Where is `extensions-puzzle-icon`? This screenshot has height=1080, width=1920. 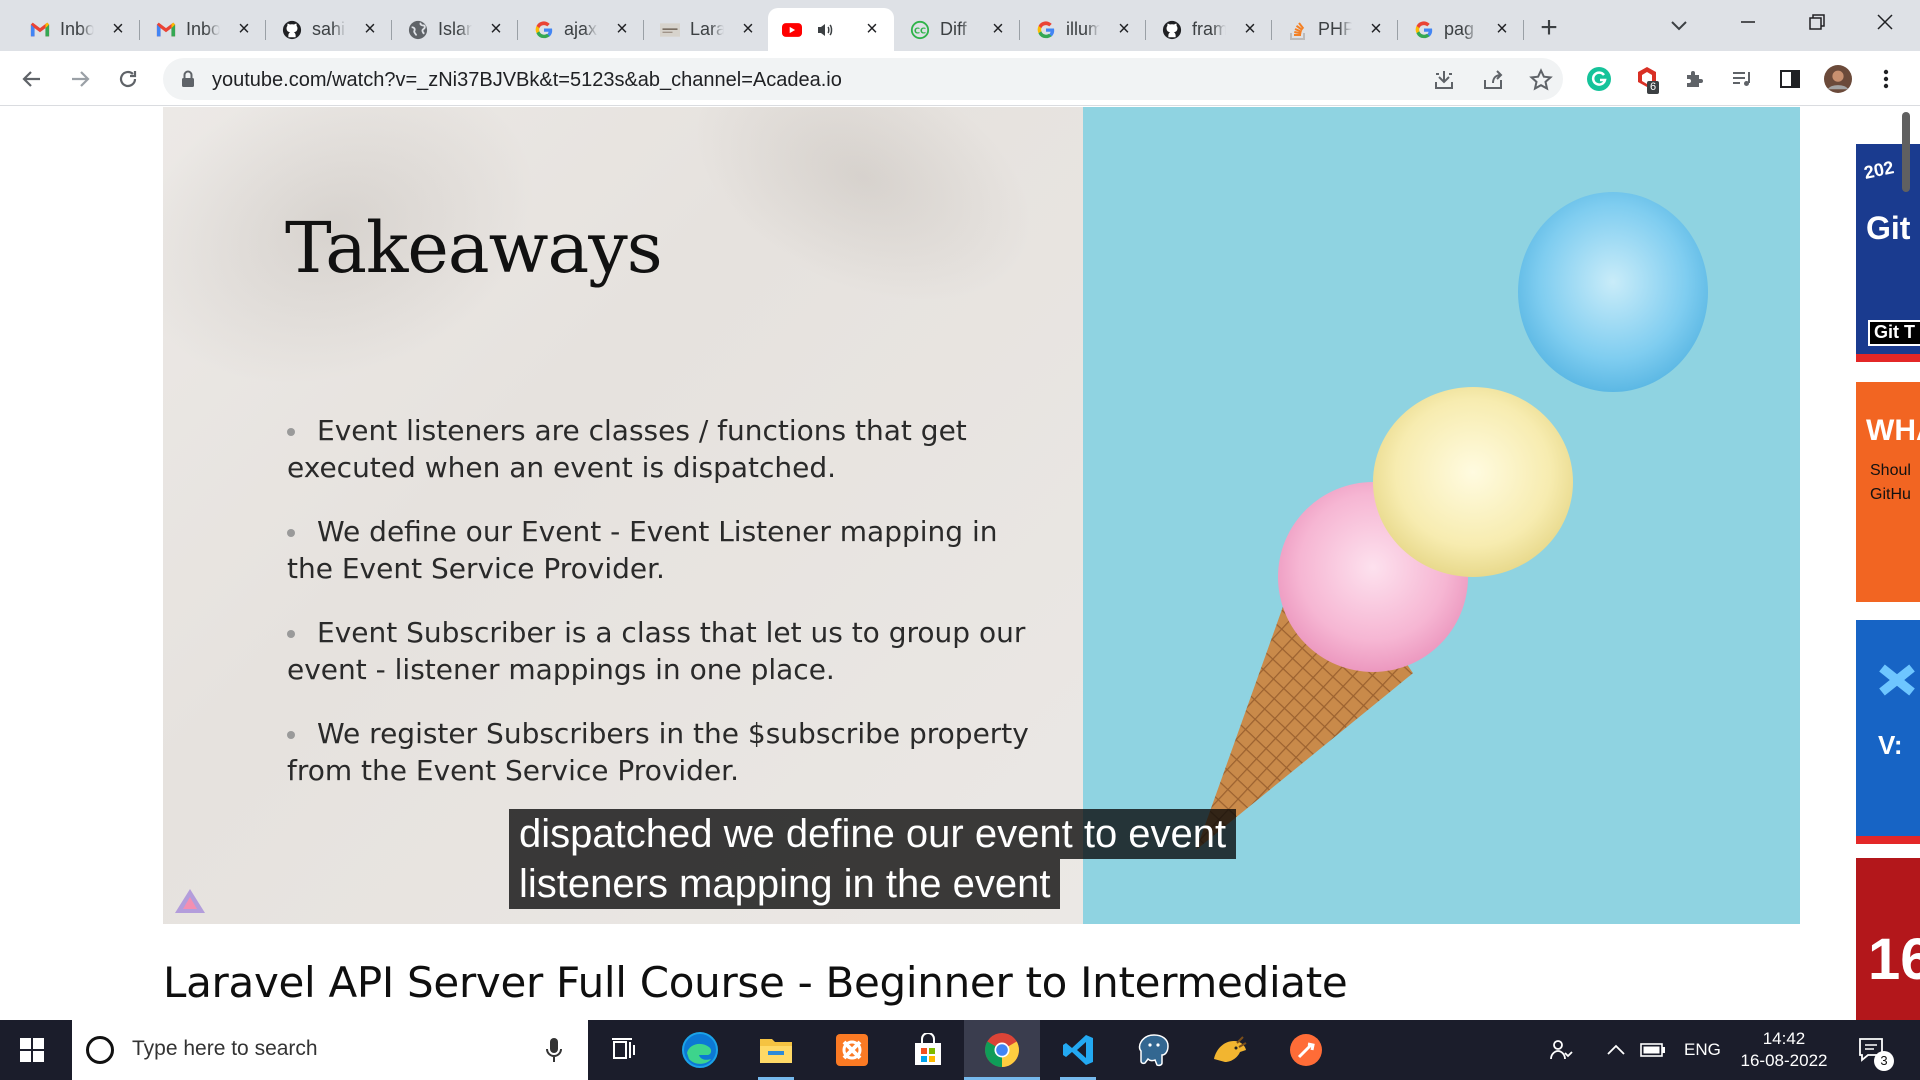 extensions-puzzle-icon is located at coordinates (1695, 79).